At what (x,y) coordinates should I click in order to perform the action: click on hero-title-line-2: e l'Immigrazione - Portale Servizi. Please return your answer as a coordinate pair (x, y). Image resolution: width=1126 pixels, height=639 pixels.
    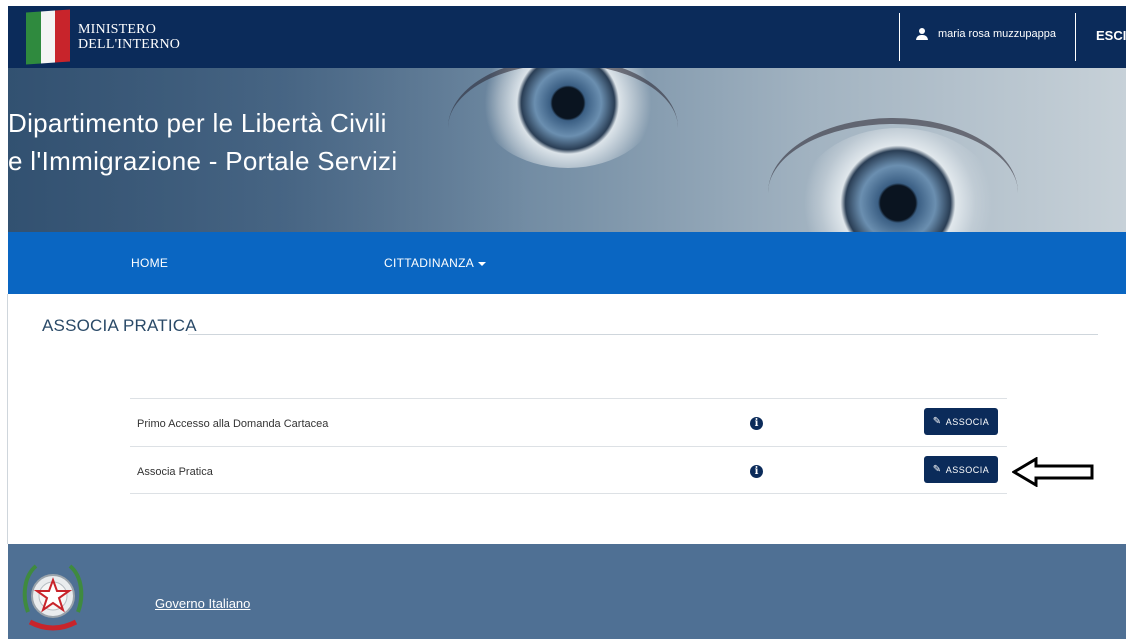
    Looking at the image, I should click on (203, 161).